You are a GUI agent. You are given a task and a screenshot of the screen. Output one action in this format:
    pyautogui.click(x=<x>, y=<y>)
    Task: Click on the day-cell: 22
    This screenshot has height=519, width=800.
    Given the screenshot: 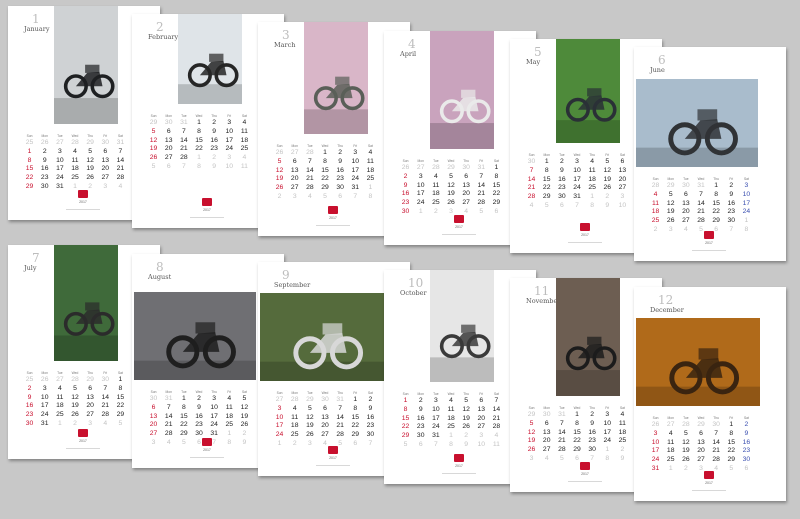 What is the action you would take?
    pyautogui.click(x=716, y=212)
    